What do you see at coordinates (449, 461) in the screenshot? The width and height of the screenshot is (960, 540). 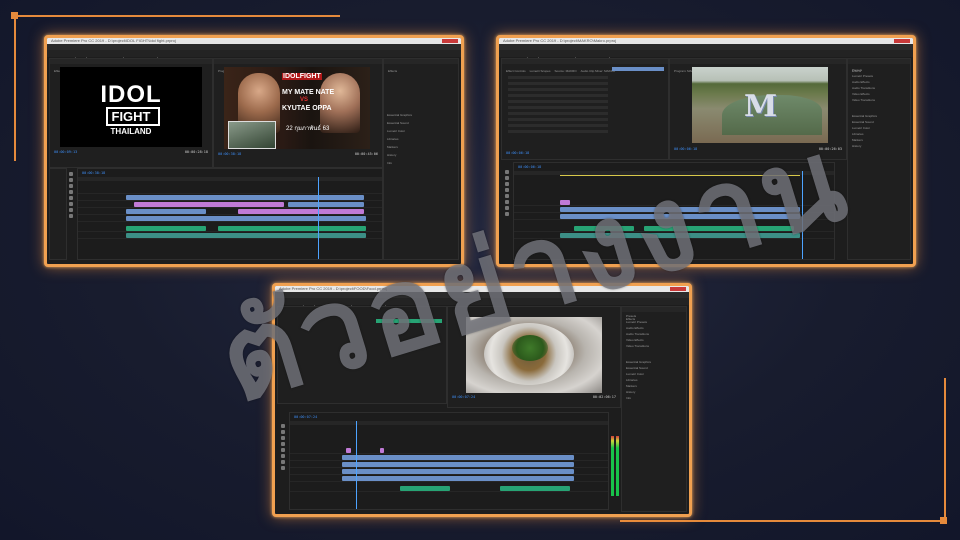 I see `timeline-panel: 00:00:07:24` at bounding box center [449, 461].